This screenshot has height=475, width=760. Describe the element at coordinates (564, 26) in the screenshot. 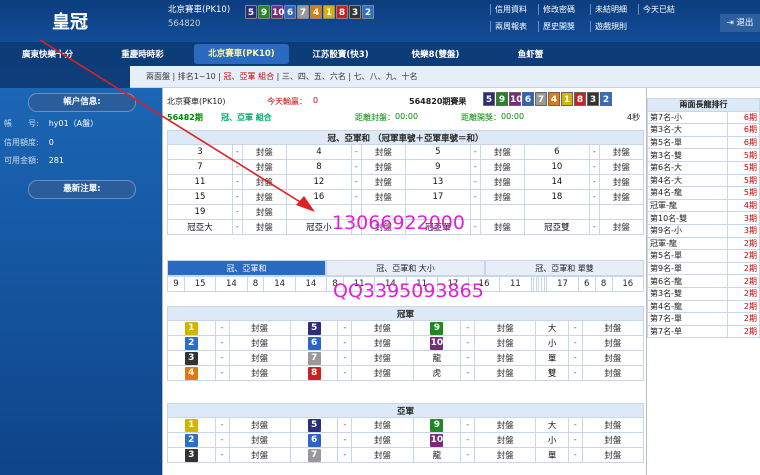

I see `link-history: 歷史開獎` at that location.